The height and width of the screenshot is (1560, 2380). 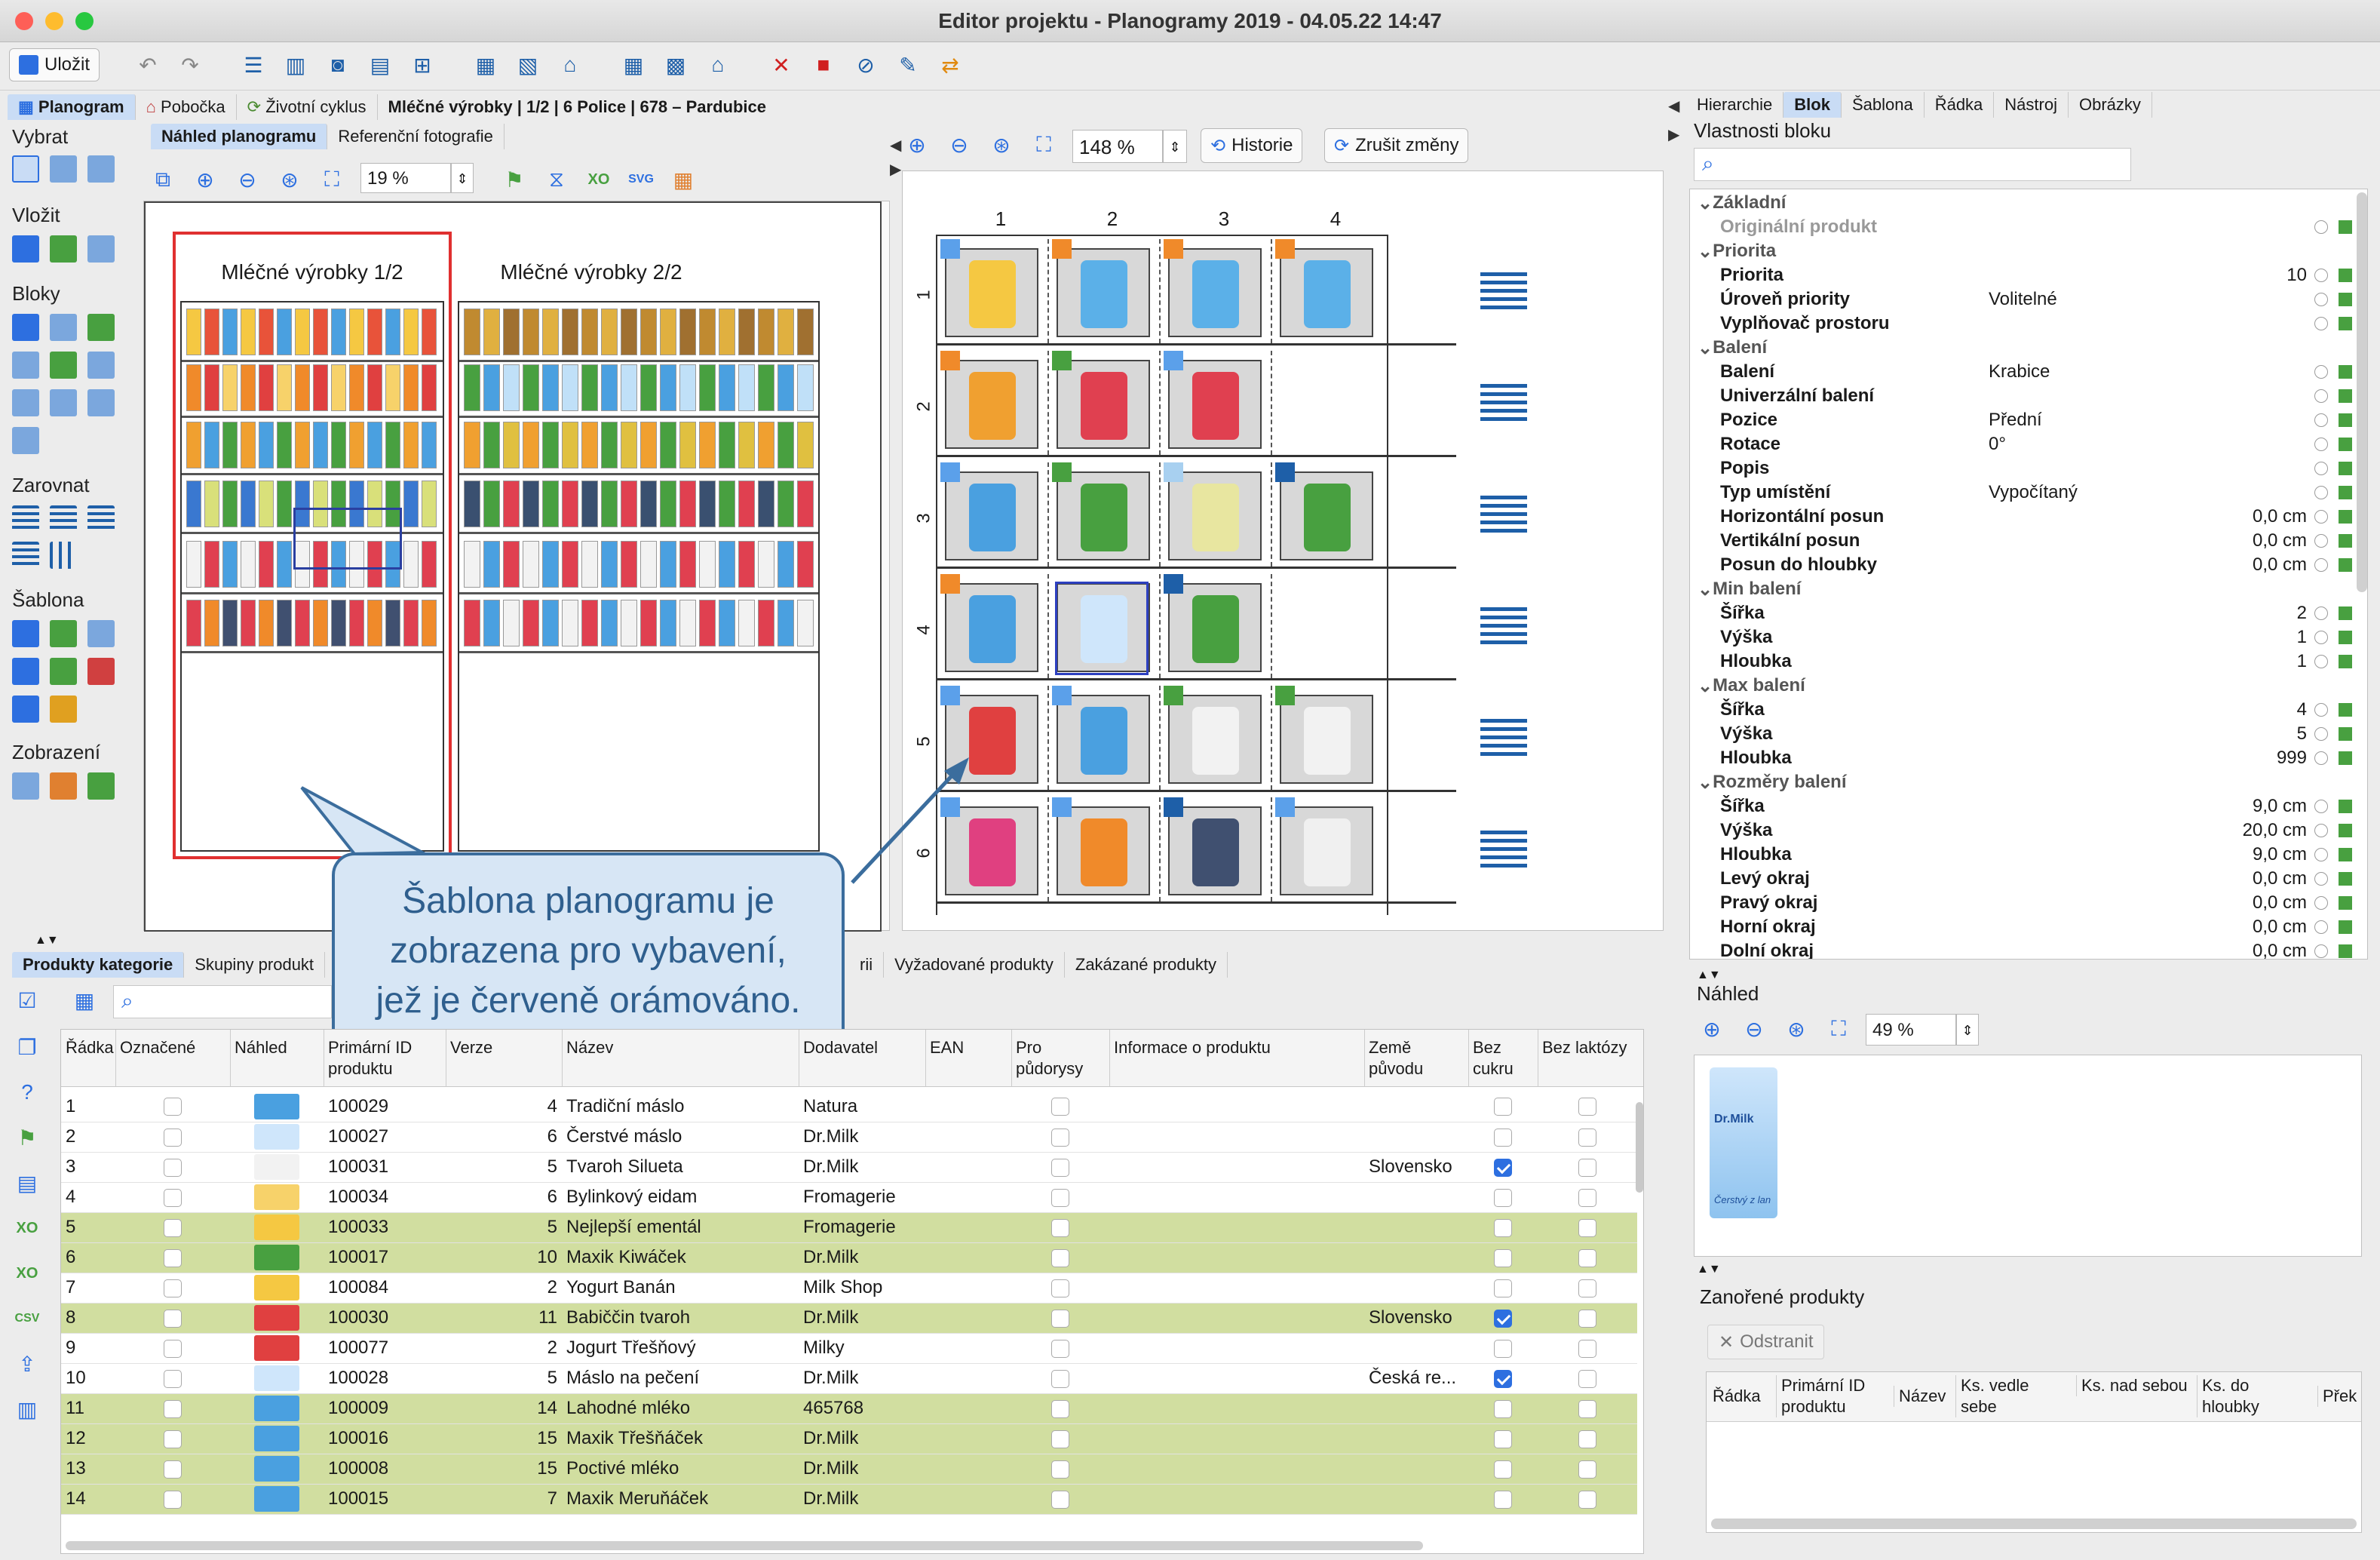 I want to click on products-scrollbar, so click(x=1639, y=1147).